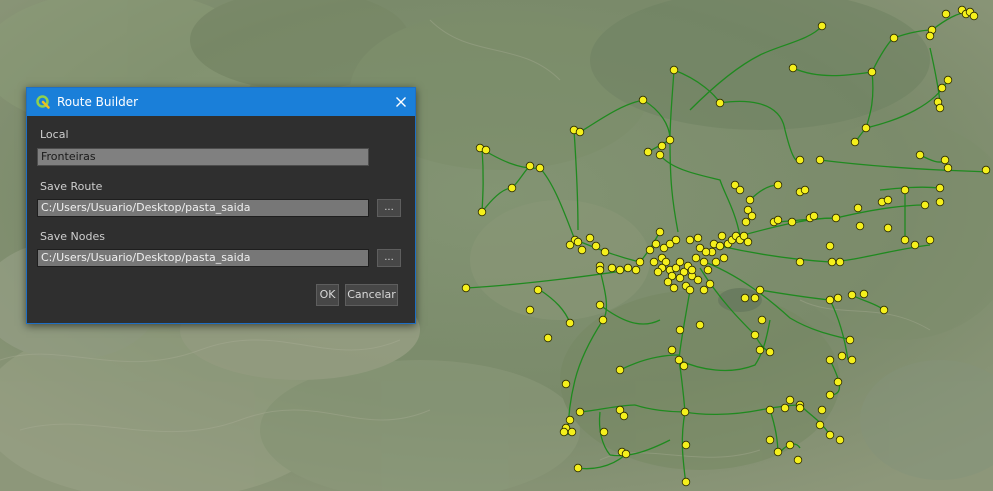 The image size is (993, 491). Describe the element at coordinates (401, 102) in the screenshot. I see `close-icon` at that location.